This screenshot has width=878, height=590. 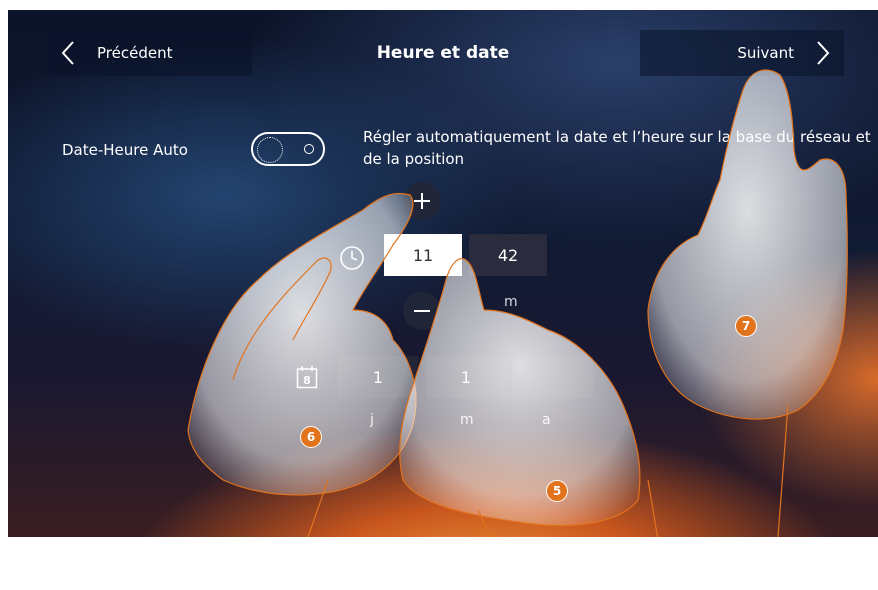 I want to click on step-marker-5: 5, so click(x=557, y=491).